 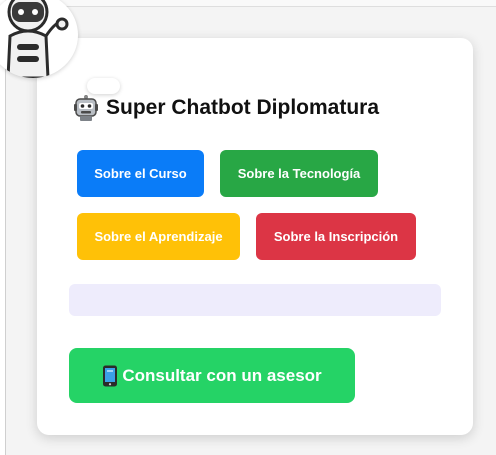 I want to click on window-top-edge, so click(x=250, y=3).